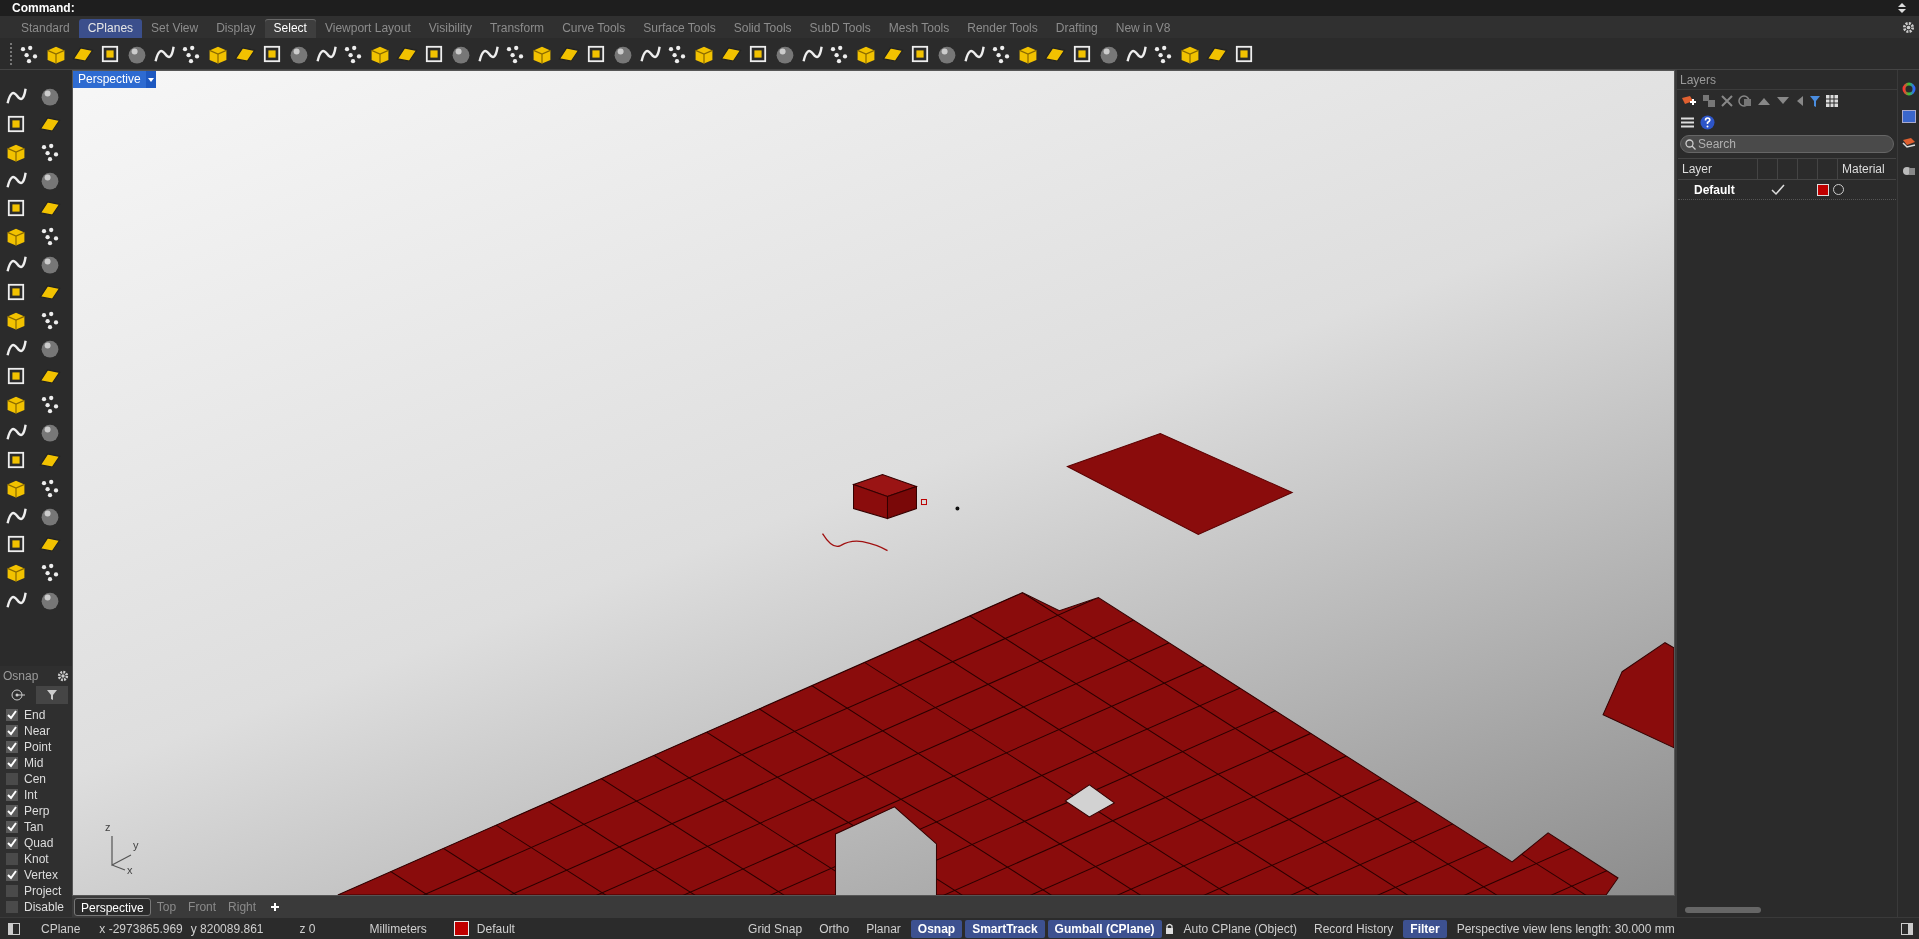 This screenshot has width=1919, height=939. What do you see at coordinates (957, 508) in the screenshot?
I see `point-dot` at bounding box center [957, 508].